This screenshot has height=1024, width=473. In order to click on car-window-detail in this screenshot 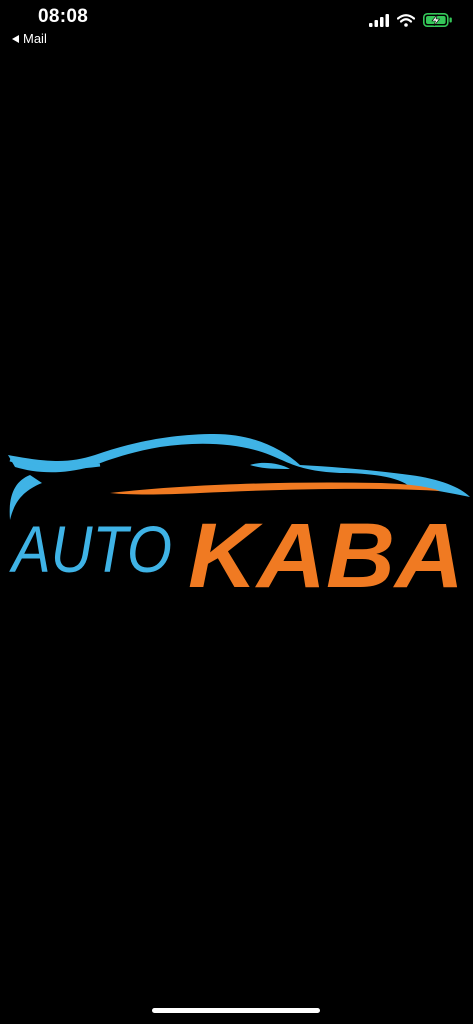, I will do `click(270, 465)`.